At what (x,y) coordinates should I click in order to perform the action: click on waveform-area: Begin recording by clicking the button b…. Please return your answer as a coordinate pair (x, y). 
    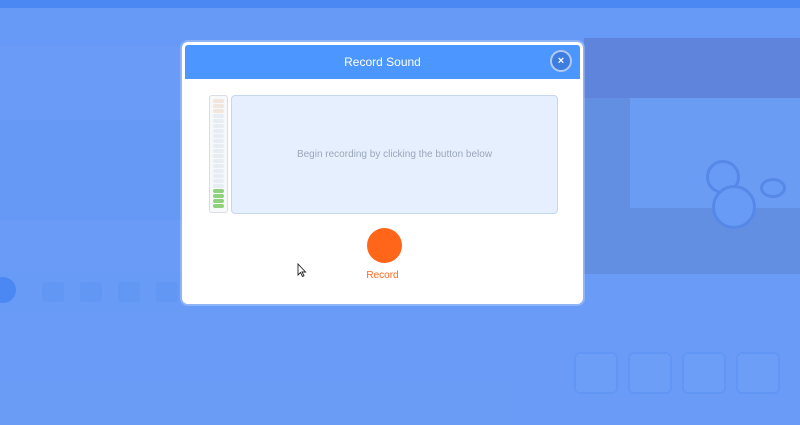
    Looking at the image, I should click on (394, 154).